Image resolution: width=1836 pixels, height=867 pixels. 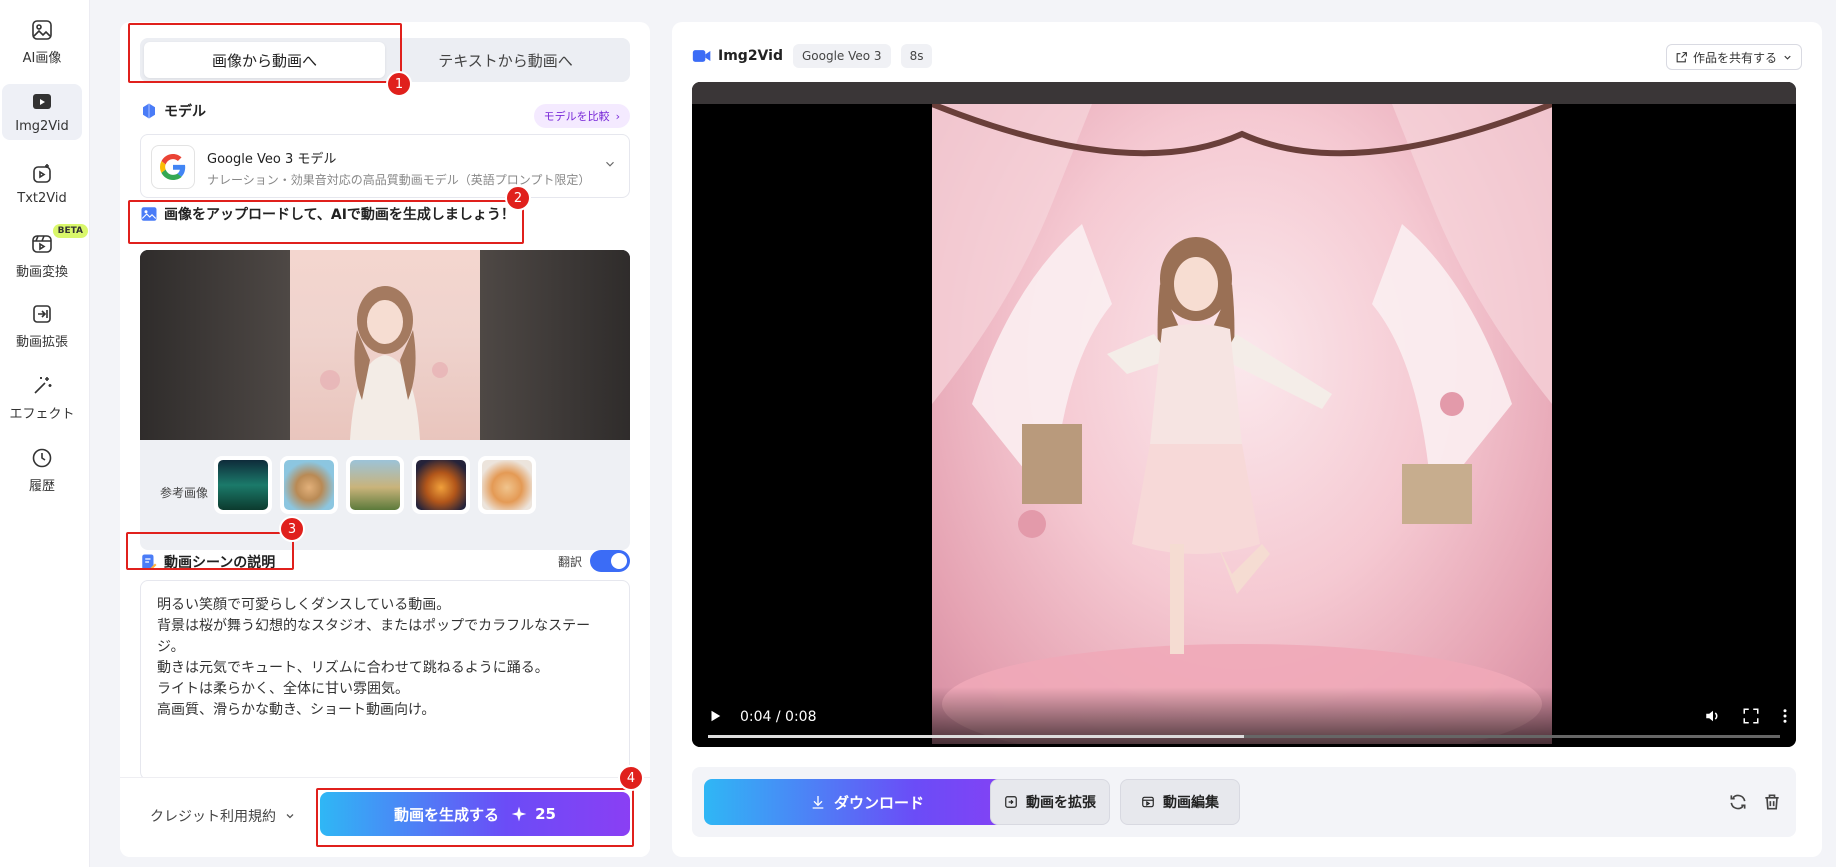 What do you see at coordinates (1244, 802) in the screenshot?
I see `result-actions: ダウンロード 動画を拡張 動画編集` at bounding box center [1244, 802].